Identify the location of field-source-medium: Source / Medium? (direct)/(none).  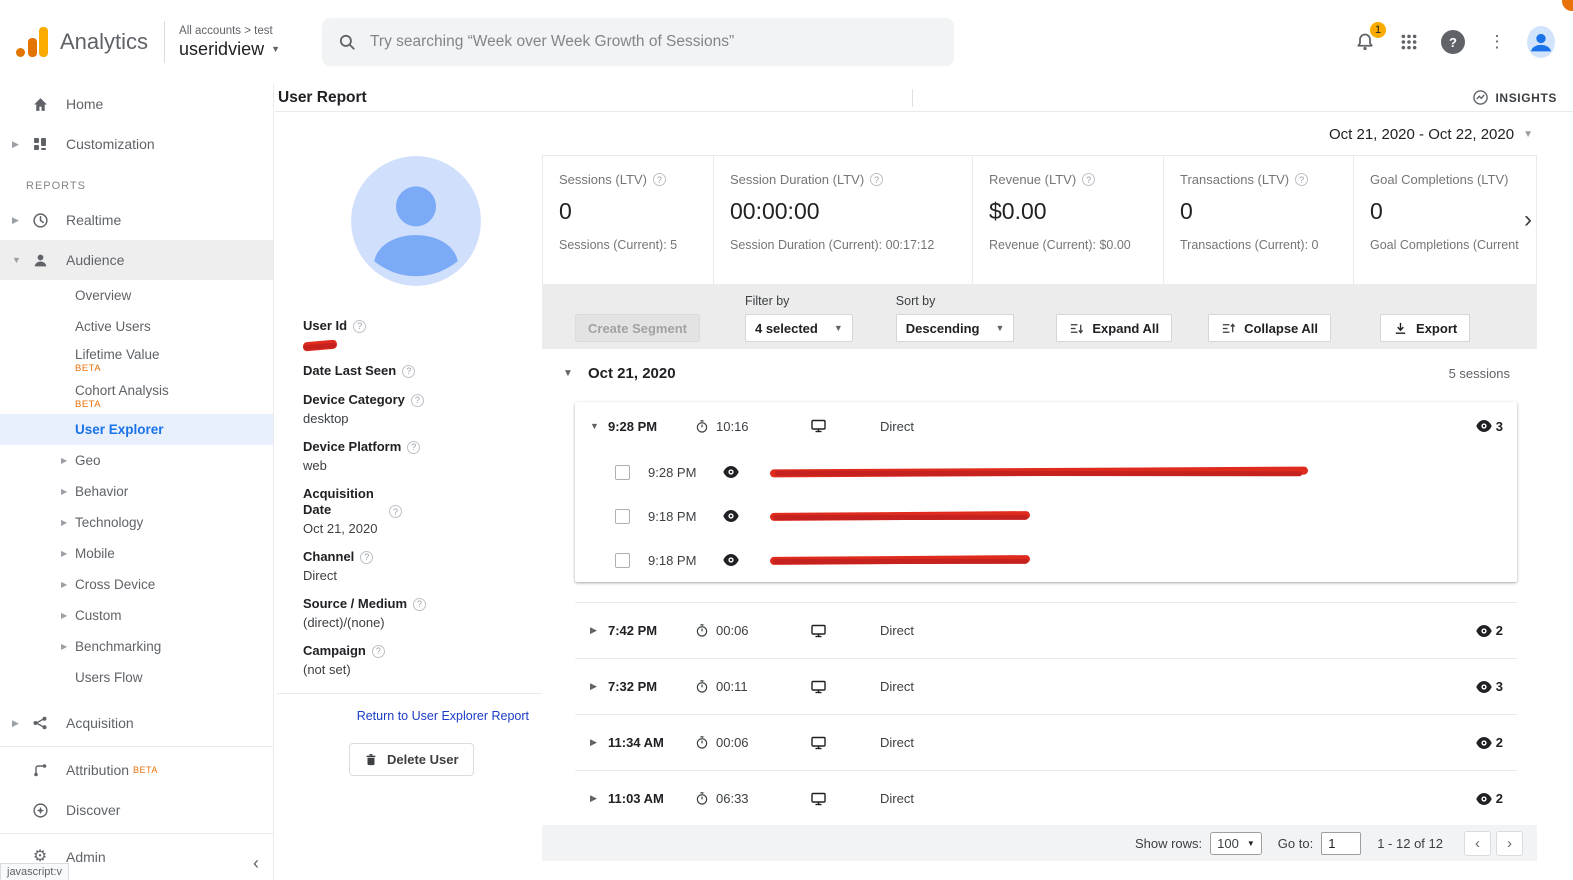
(416, 613).